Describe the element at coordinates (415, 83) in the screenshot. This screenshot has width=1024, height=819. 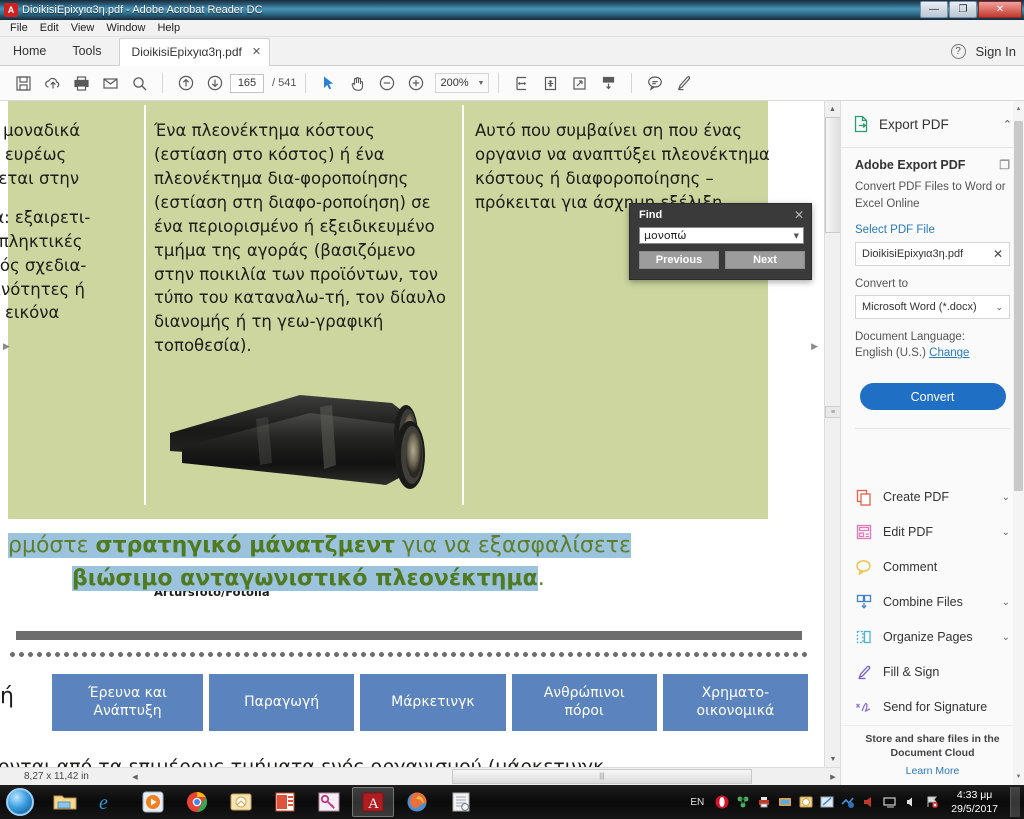
I see `zoom-in-icon` at that location.